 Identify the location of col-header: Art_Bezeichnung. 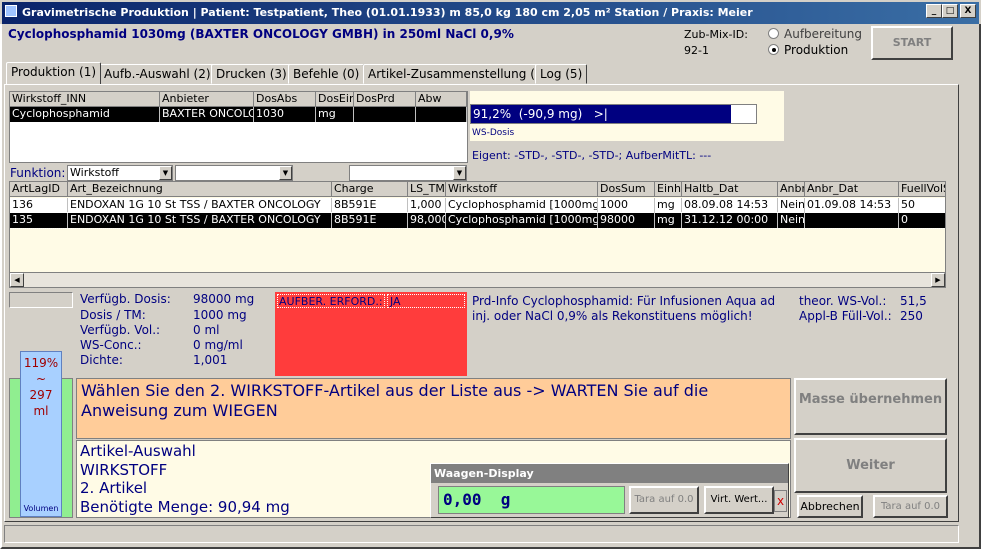
(200, 189).